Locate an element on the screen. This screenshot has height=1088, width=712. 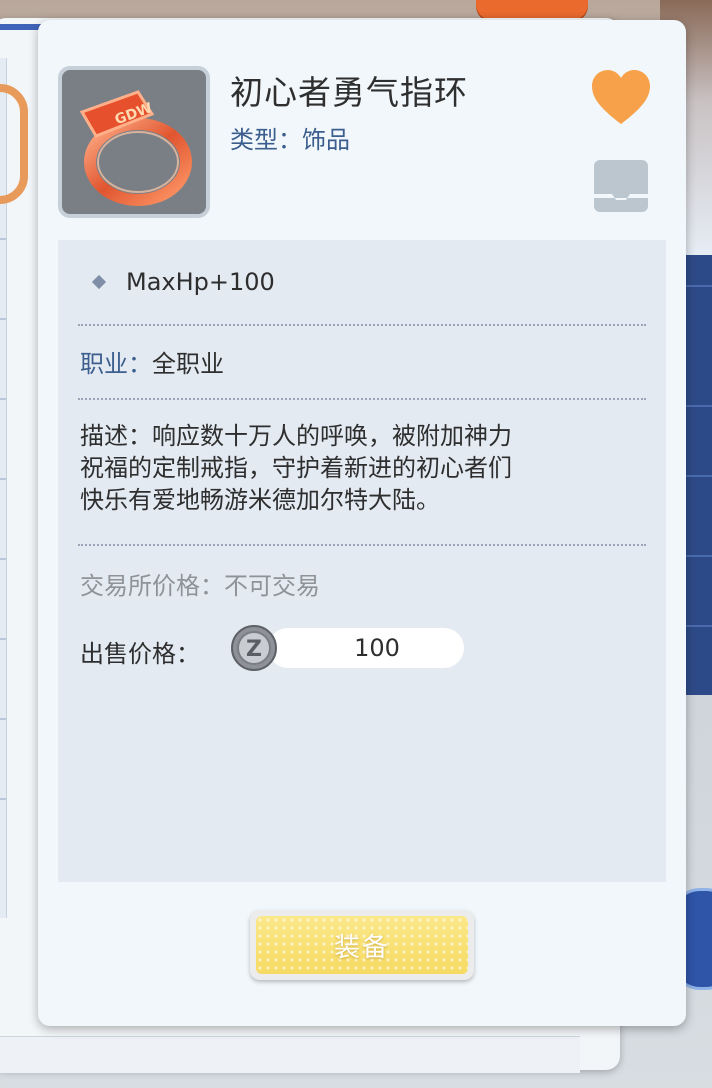
right-side-menu-strip is located at coordinates (698, 475).